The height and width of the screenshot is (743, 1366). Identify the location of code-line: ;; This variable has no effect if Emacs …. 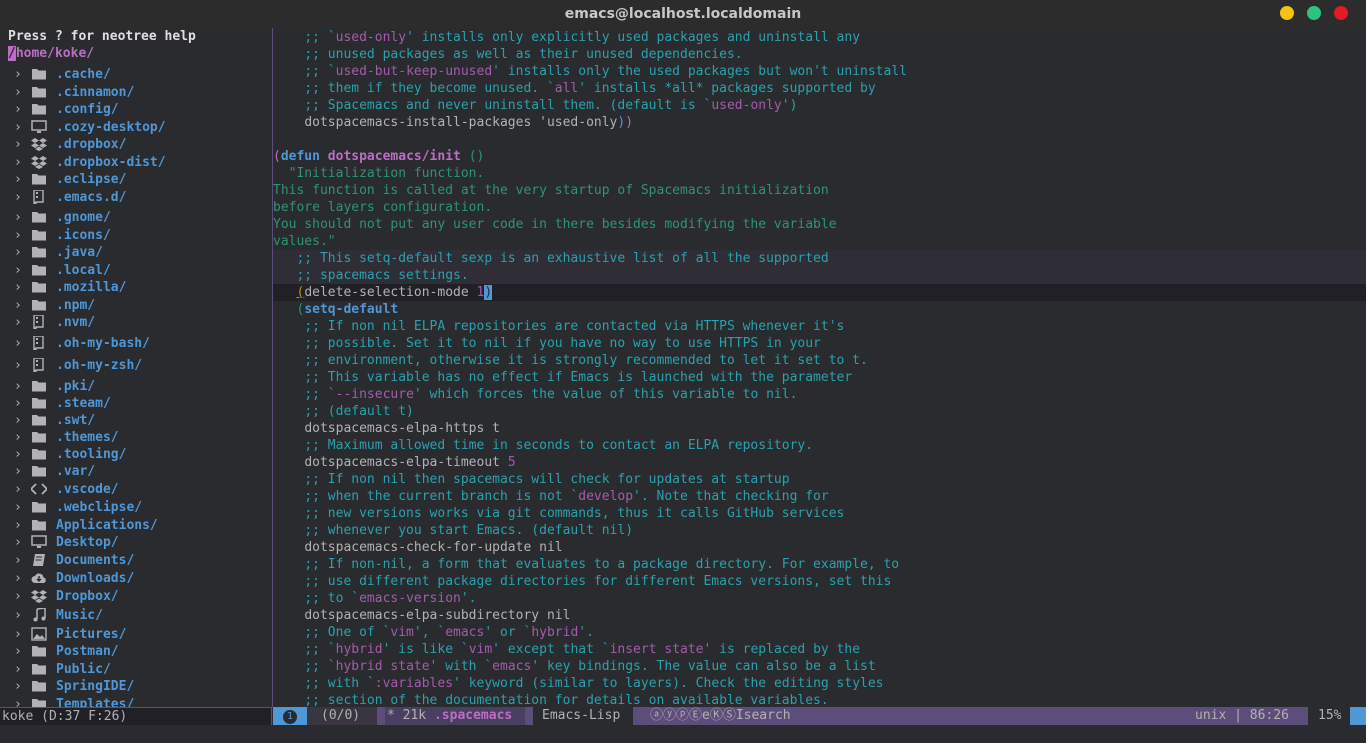
(819, 377).